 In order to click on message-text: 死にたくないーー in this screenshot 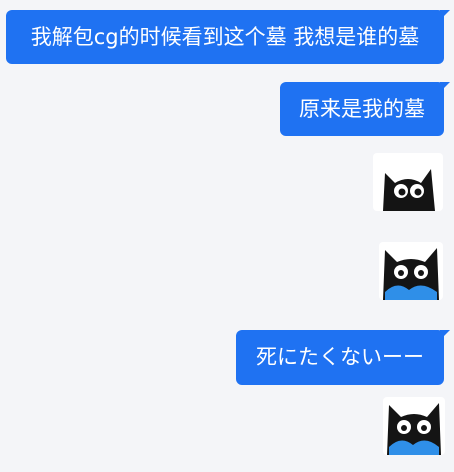, I will do `click(340, 357)`.